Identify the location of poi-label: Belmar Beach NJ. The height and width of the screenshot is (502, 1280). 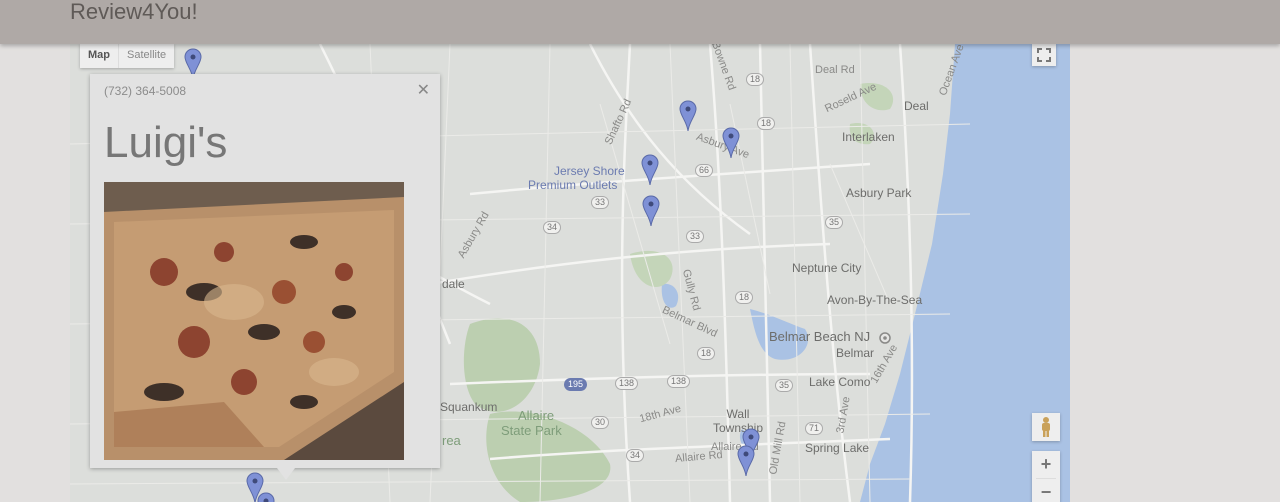
(819, 336).